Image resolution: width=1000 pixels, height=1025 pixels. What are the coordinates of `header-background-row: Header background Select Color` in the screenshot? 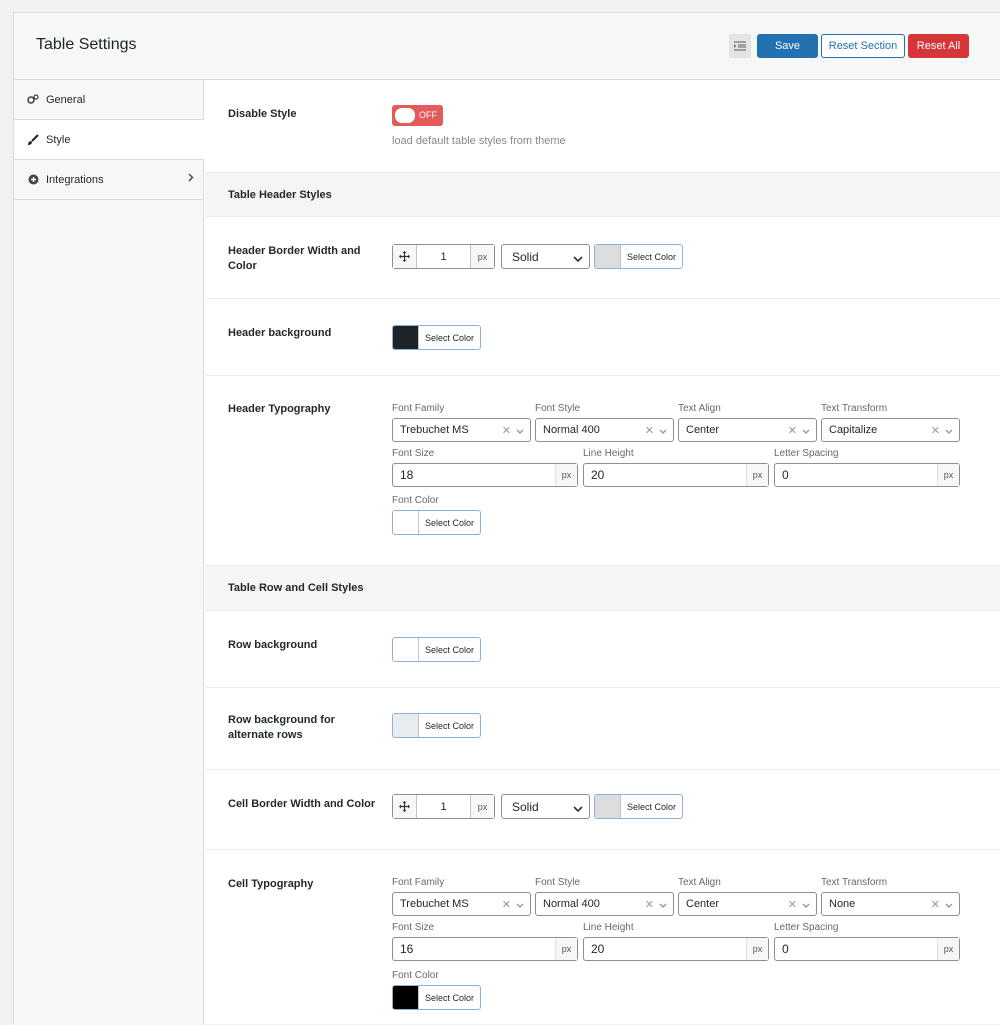 It's located at (602, 337).